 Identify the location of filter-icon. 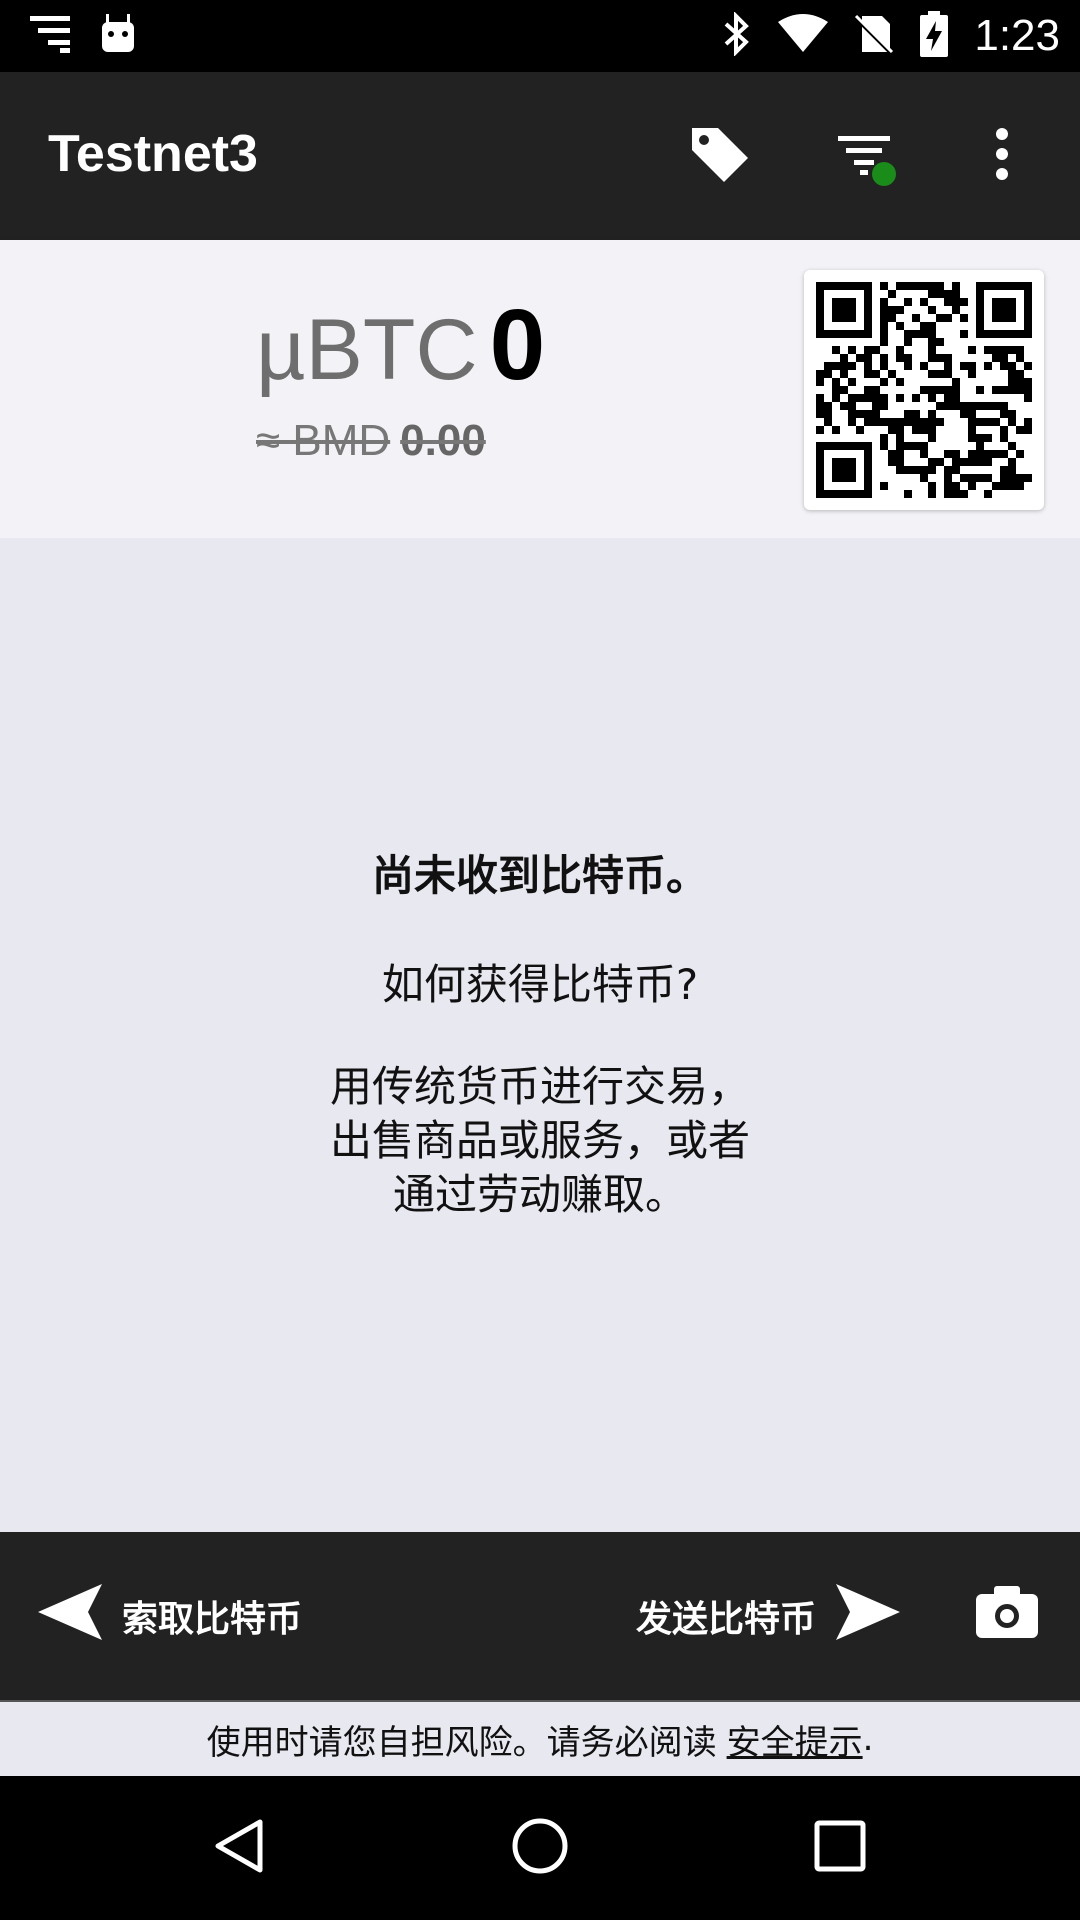
(864, 156).